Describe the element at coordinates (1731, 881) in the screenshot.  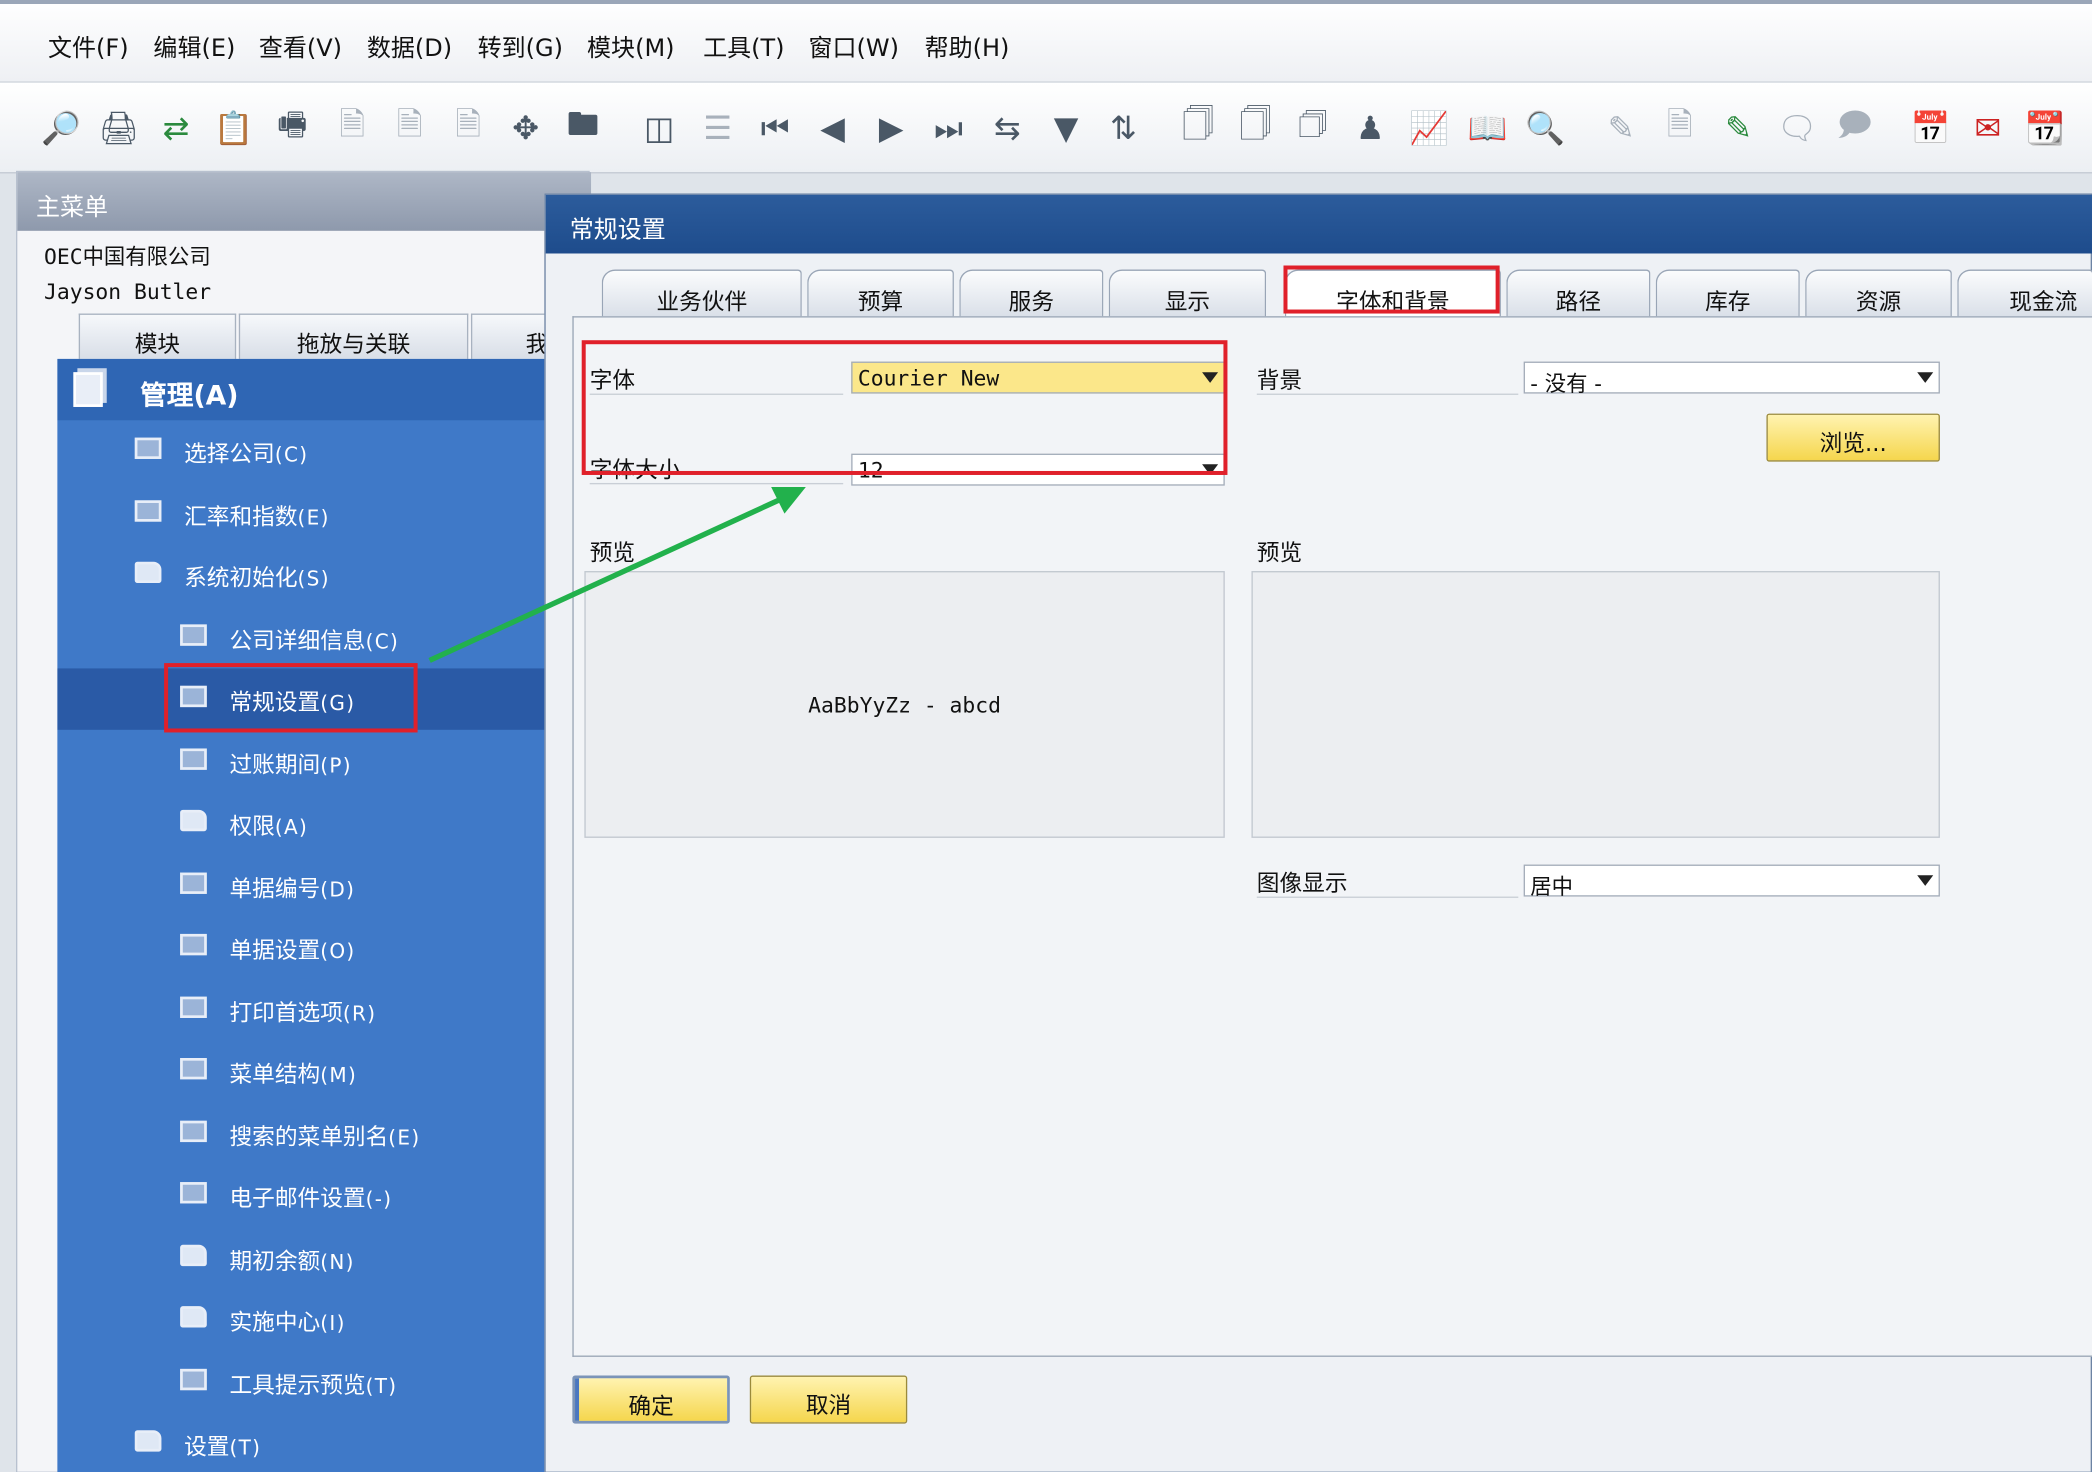
I see `image-display-select: 居中` at that location.